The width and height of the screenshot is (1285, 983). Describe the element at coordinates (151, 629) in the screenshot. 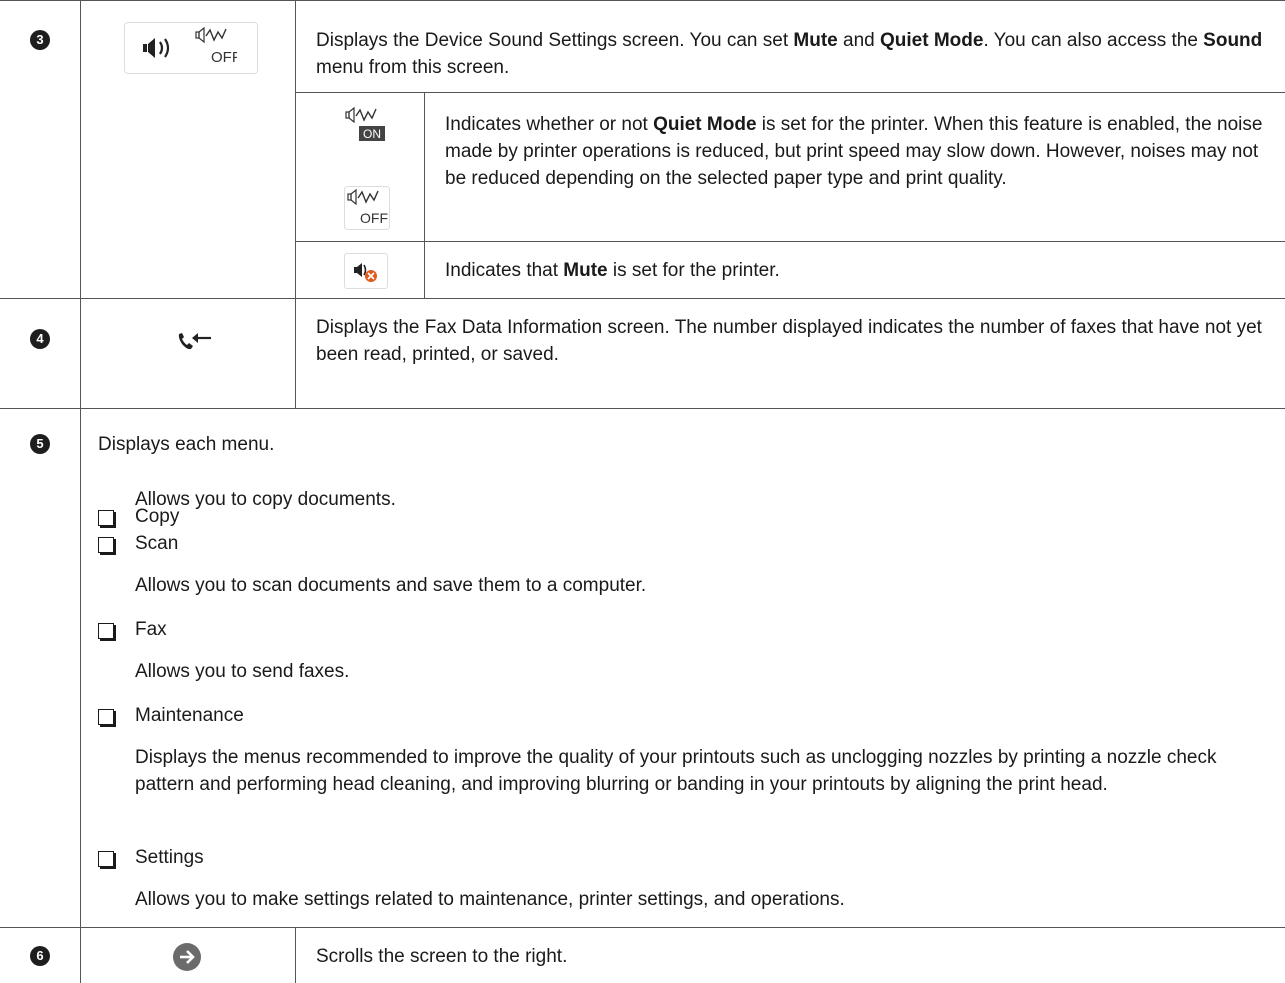

I see `menu-item-label: Fax` at that location.